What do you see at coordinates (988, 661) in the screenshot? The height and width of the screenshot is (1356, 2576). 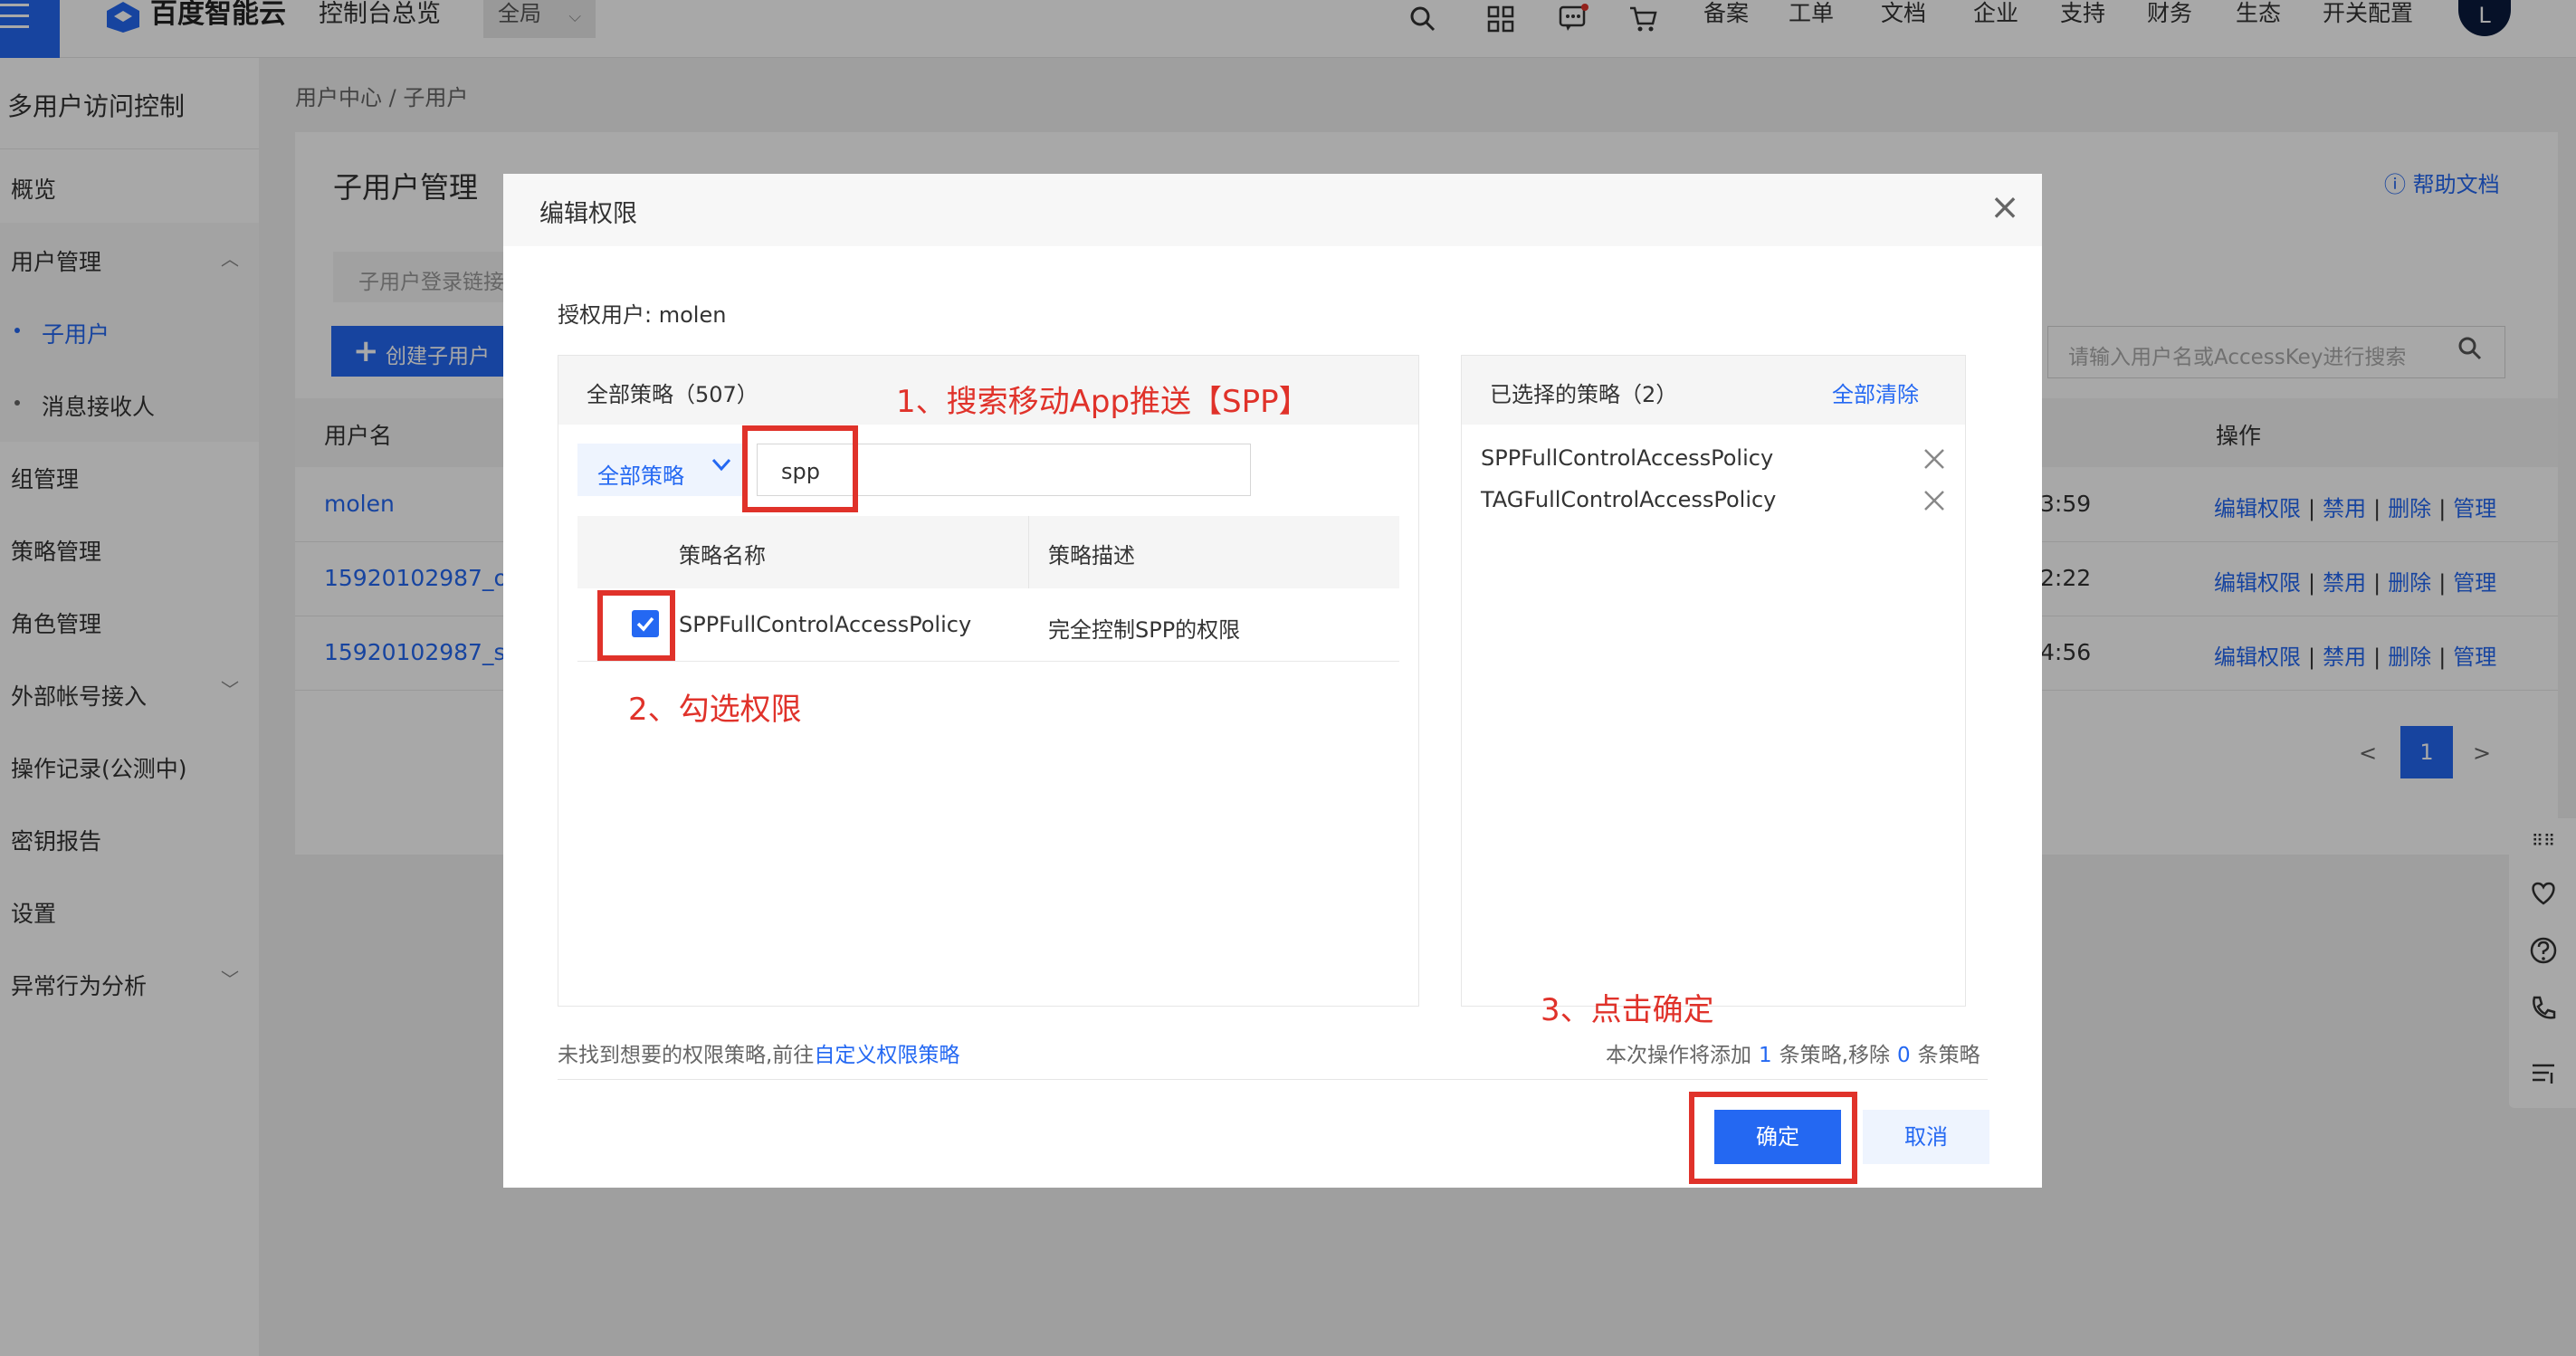 I see `row-divider` at bounding box center [988, 661].